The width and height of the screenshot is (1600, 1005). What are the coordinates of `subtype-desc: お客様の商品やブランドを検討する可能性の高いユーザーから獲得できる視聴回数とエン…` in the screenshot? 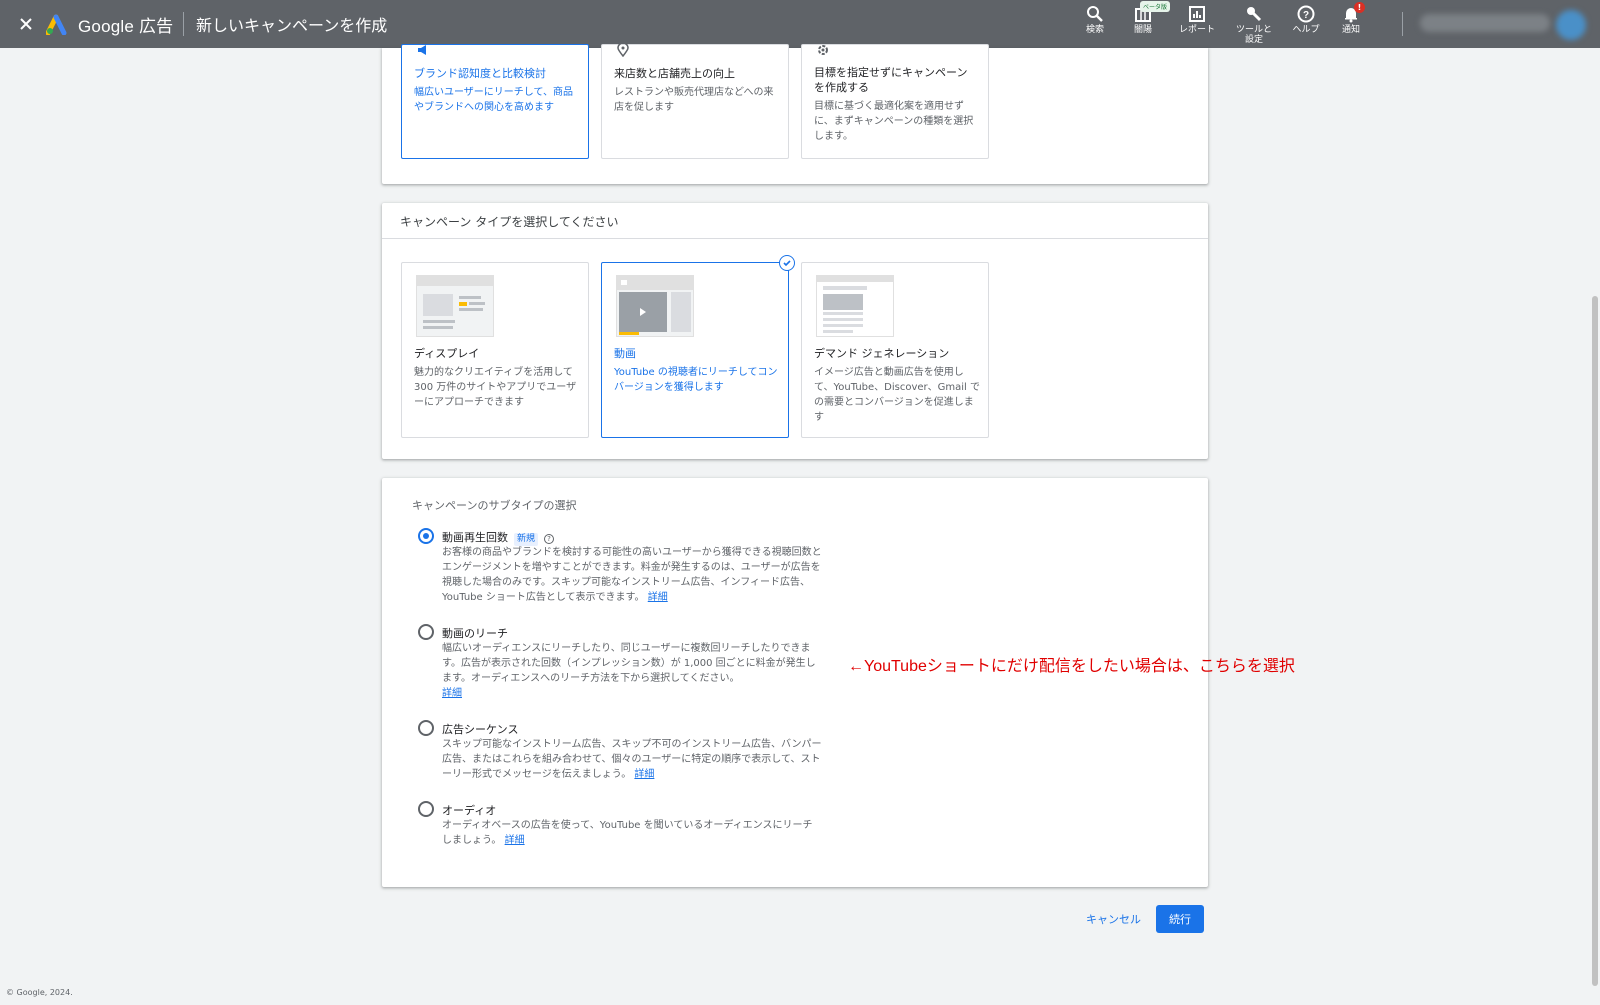 It's located at (632, 575).